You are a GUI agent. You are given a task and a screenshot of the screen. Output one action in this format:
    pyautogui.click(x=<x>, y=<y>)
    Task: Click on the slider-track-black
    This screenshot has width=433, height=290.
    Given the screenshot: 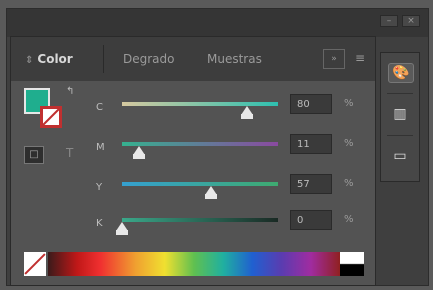 What is the action you would take?
    pyautogui.click(x=200, y=220)
    